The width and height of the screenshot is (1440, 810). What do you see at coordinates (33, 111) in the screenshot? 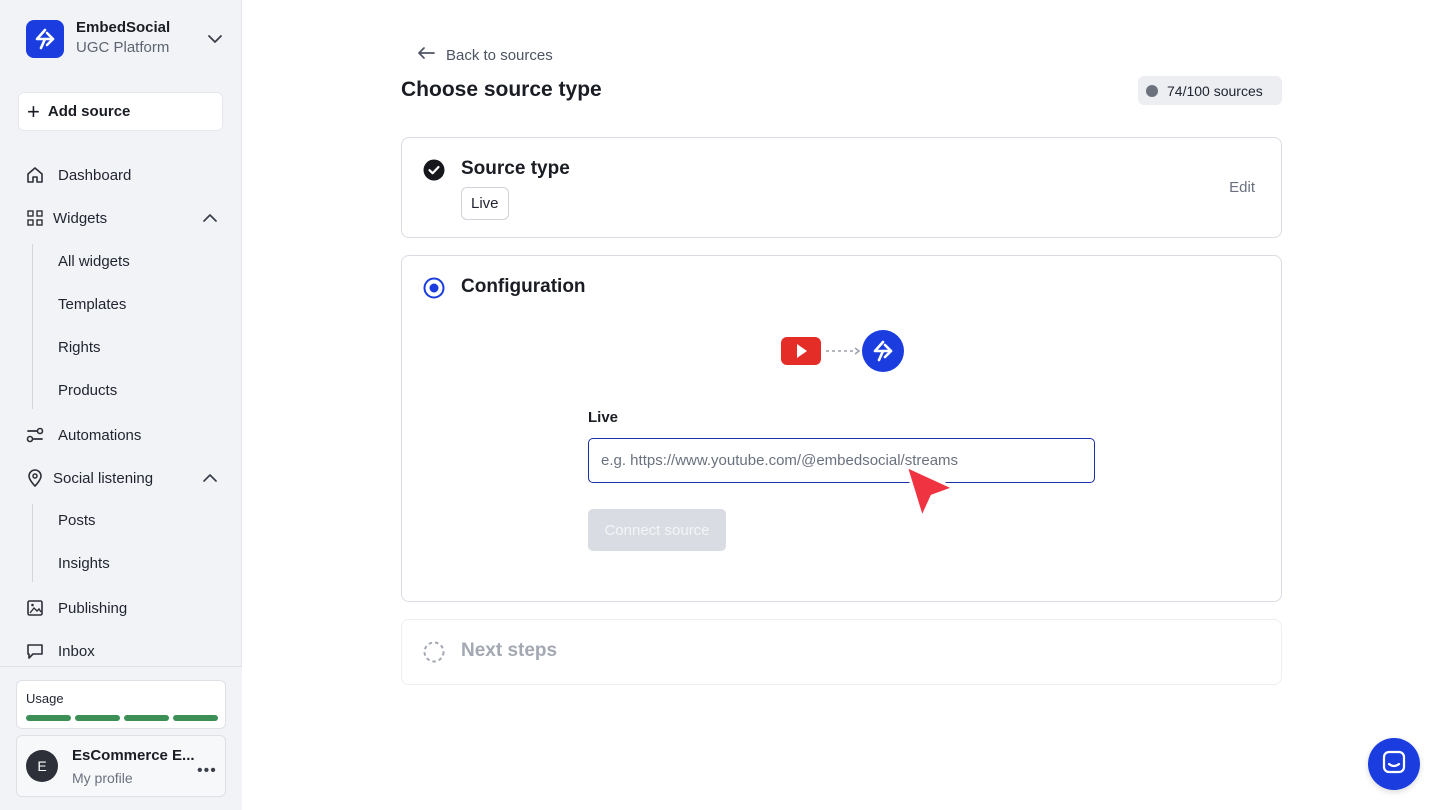
I see `plus-icon: +` at bounding box center [33, 111].